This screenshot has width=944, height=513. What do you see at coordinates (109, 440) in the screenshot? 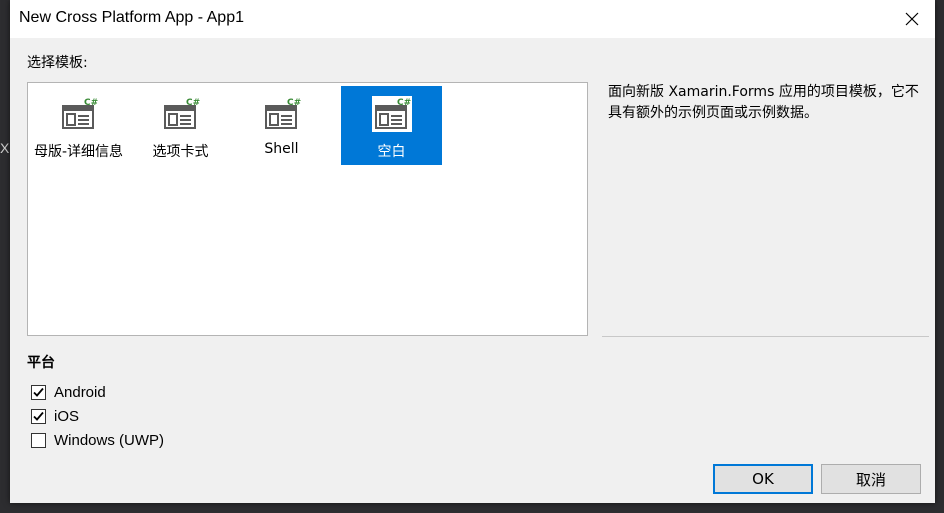
I see `windows-uwp-label: Windows (UWP)` at bounding box center [109, 440].